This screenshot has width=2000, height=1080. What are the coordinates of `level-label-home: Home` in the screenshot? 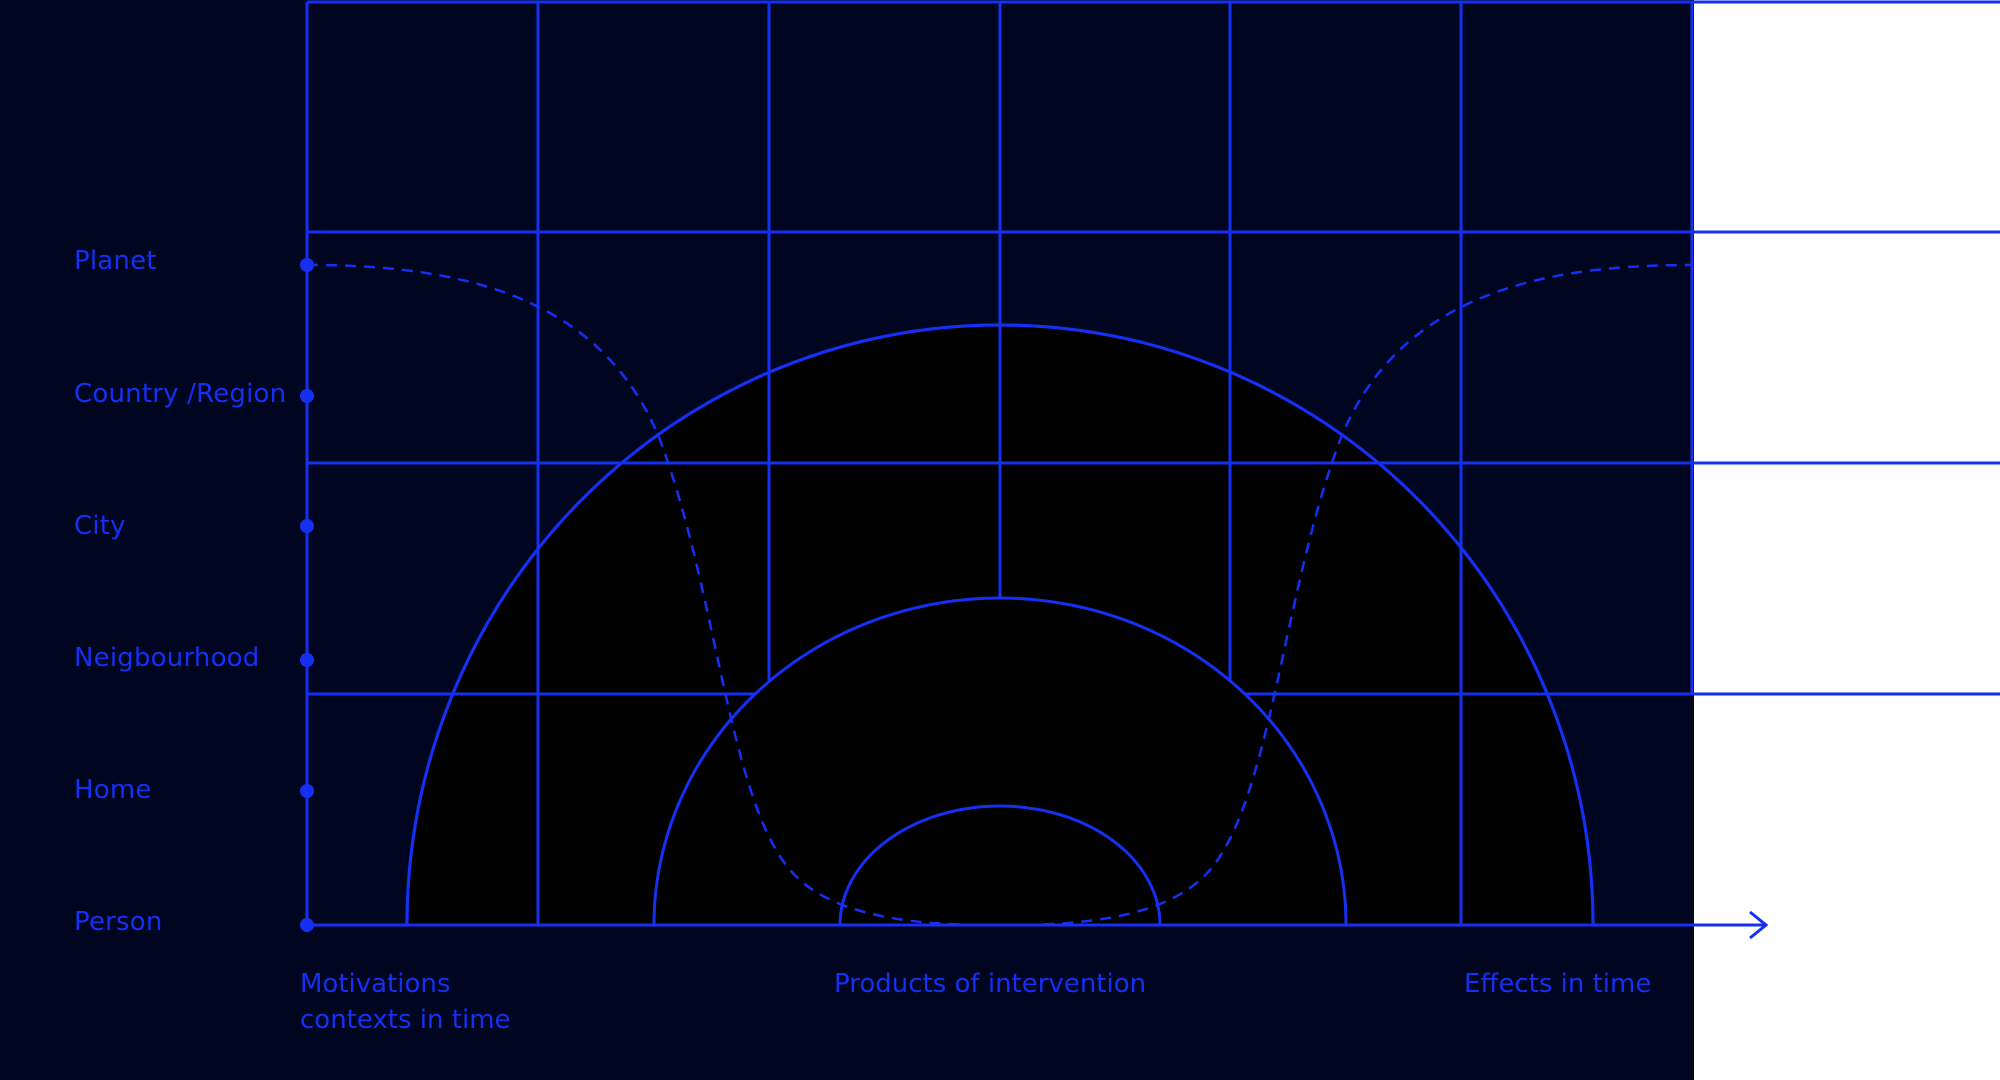 It's located at (113, 790).